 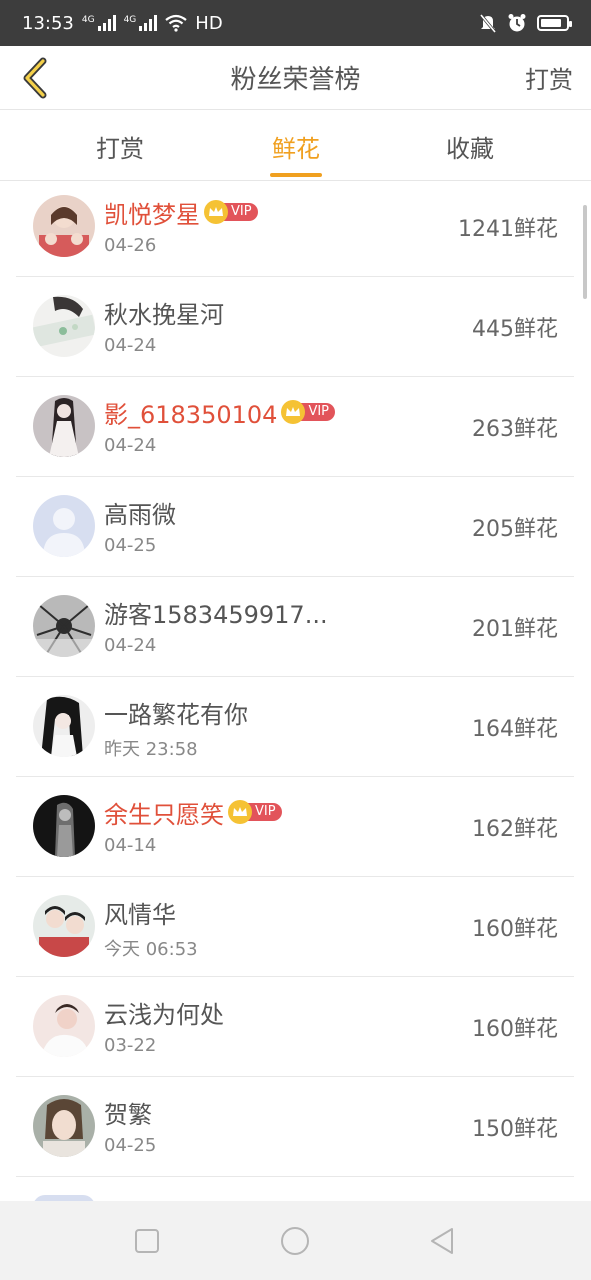 What do you see at coordinates (549, 77) in the screenshot?
I see `tip-button: 打赏` at bounding box center [549, 77].